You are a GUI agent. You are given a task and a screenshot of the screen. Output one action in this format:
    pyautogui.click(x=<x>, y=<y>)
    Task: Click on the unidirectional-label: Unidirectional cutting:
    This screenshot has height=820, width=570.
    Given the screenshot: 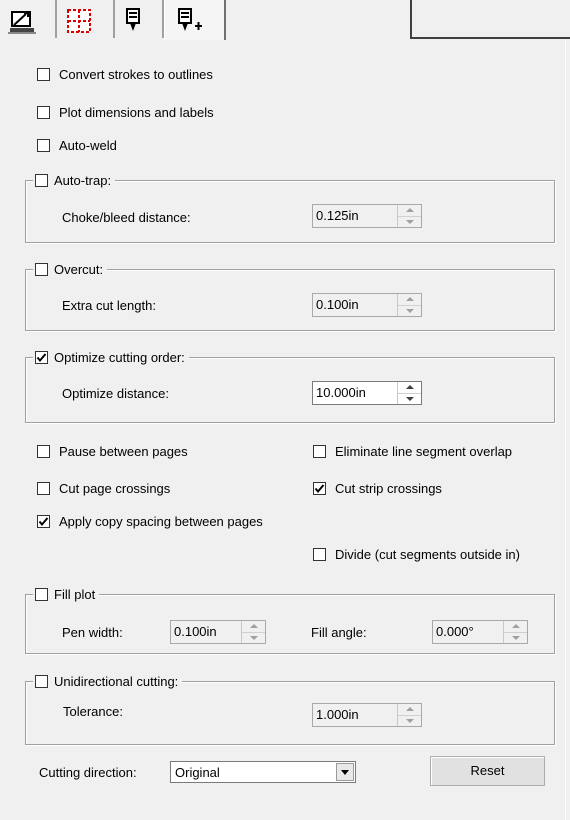 What is the action you would take?
    pyautogui.click(x=116, y=681)
    